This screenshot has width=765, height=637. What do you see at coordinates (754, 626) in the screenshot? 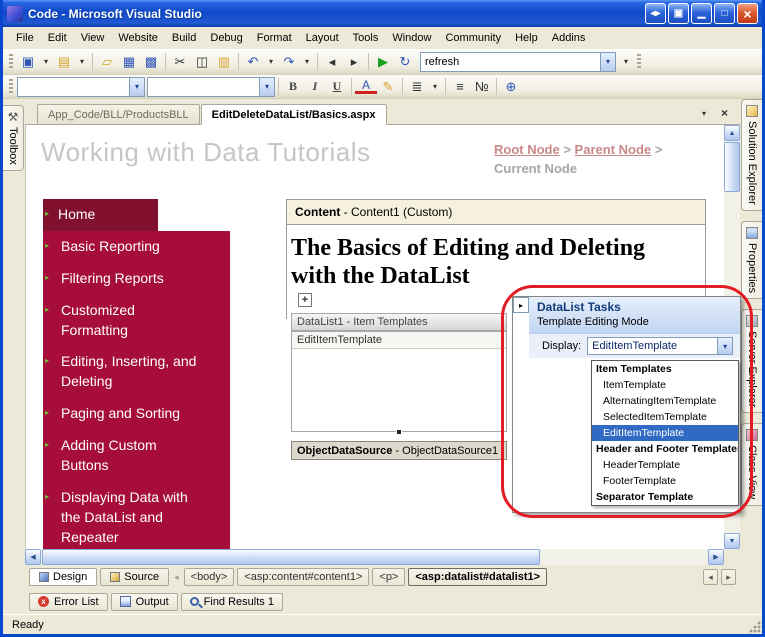
I see `resize-grip` at bounding box center [754, 626].